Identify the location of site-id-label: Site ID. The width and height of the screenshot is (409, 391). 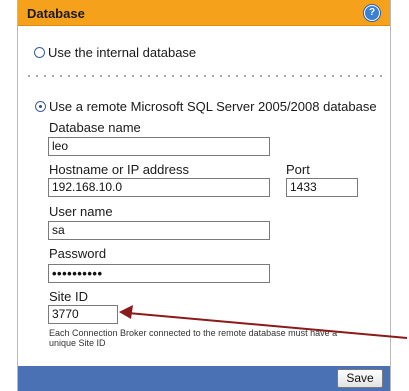
(69, 296).